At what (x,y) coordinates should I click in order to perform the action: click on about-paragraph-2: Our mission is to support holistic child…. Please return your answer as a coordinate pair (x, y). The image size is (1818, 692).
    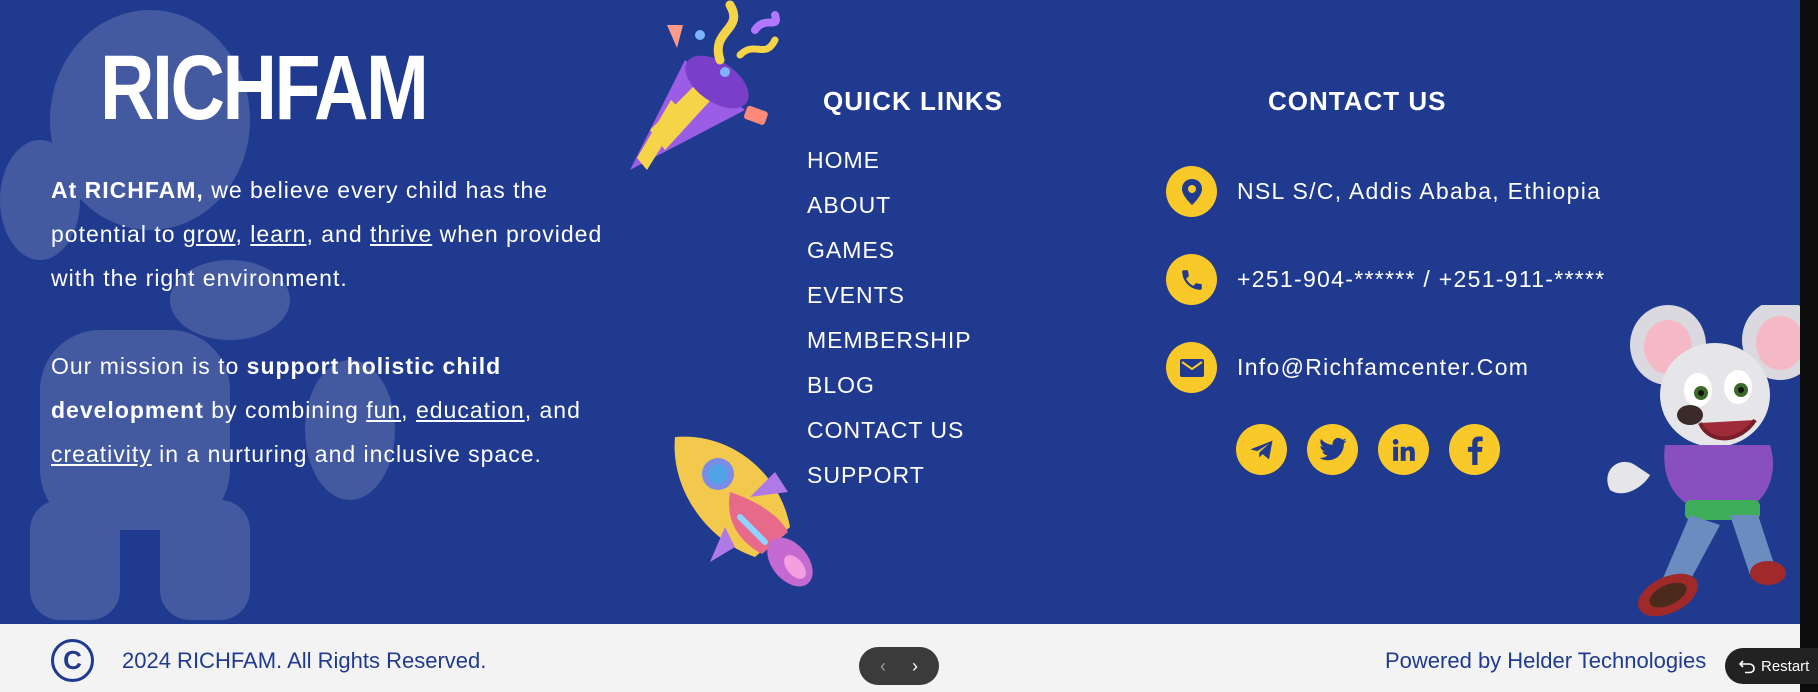
    Looking at the image, I should click on (351, 410).